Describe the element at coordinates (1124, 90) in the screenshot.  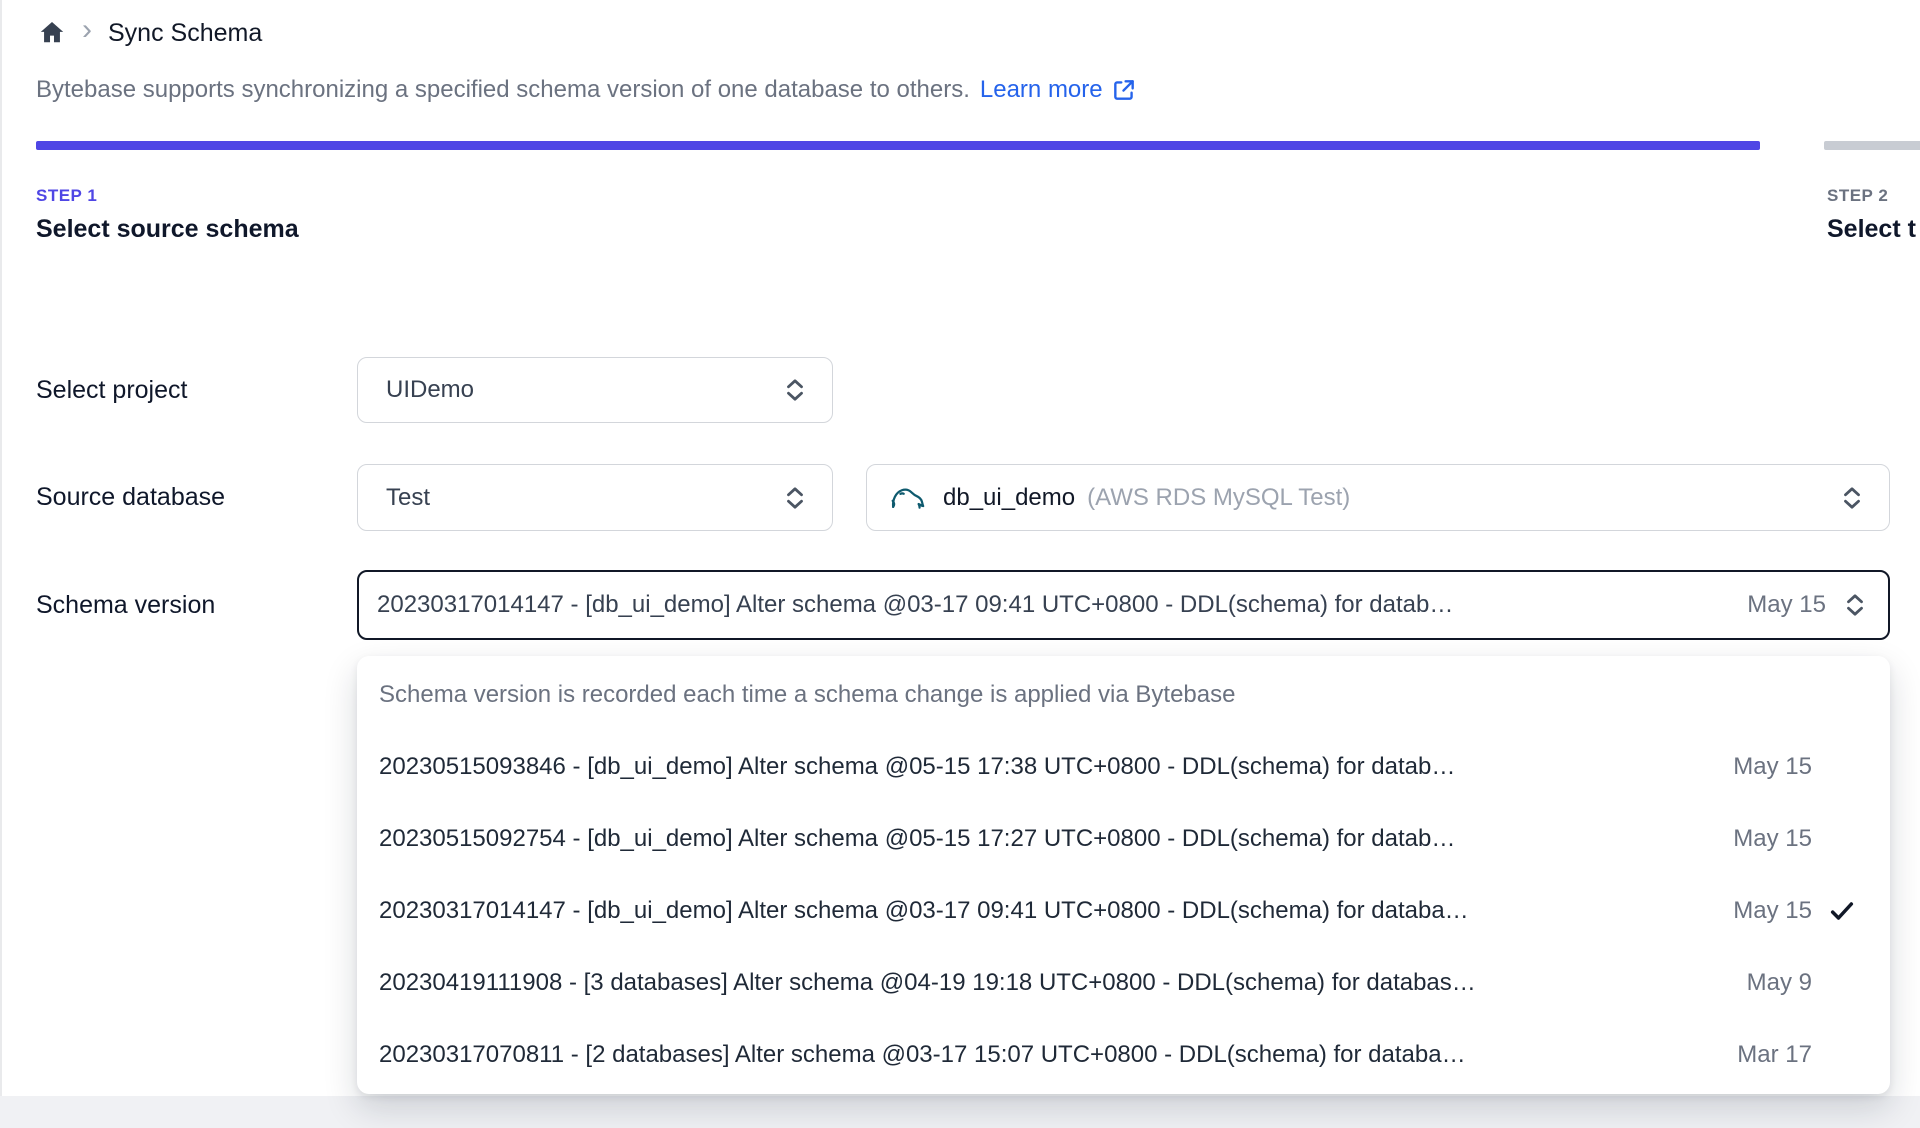
I see `external-link-icon` at that location.